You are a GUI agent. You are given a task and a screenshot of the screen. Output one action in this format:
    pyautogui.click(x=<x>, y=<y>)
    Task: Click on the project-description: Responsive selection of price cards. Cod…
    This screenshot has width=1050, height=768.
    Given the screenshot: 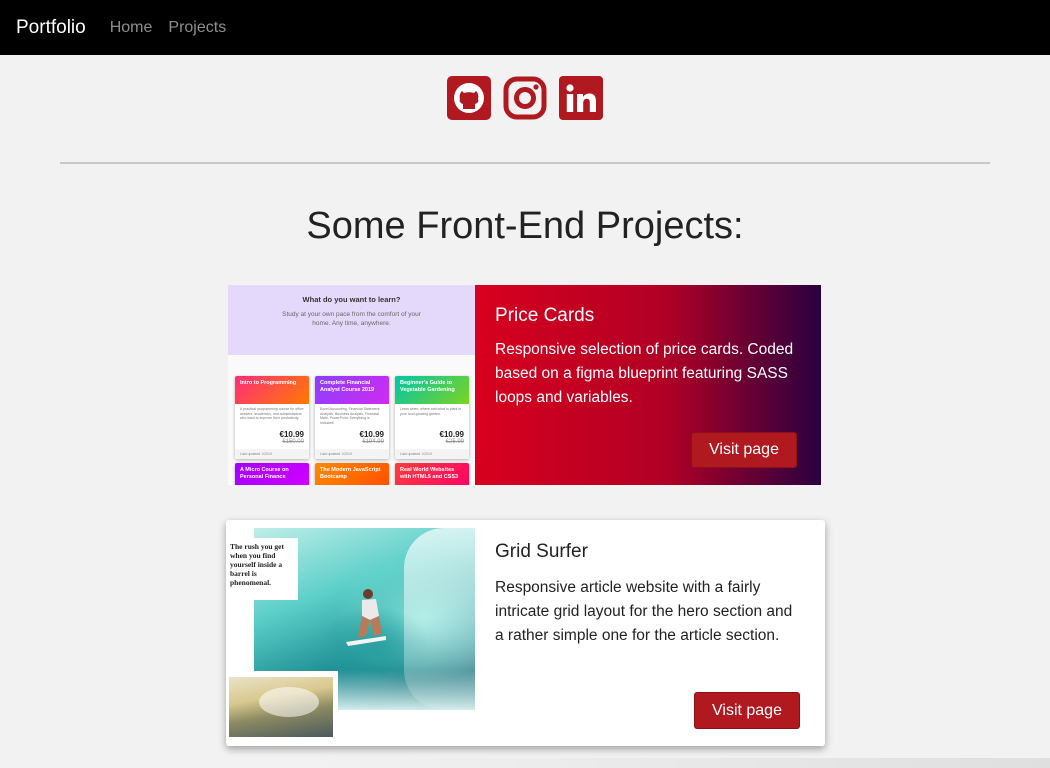 What is the action you would take?
    pyautogui.click(x=644, y=373)
    